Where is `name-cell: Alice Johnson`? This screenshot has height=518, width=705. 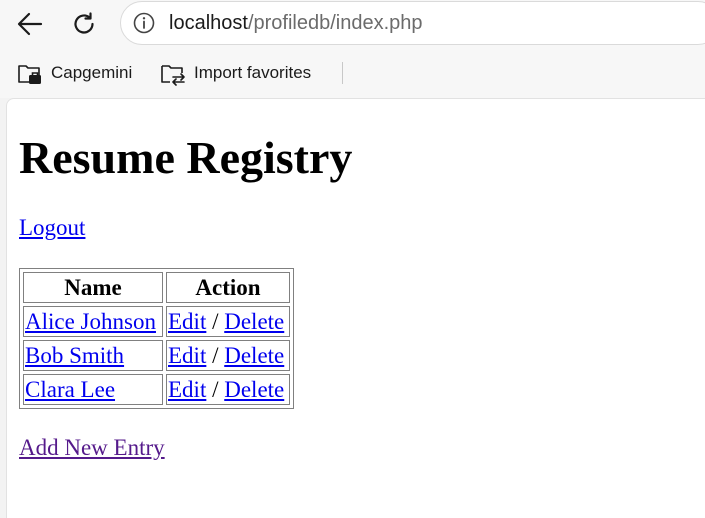
name-cell: Alice Johnson is located at coordinates (93, 321).